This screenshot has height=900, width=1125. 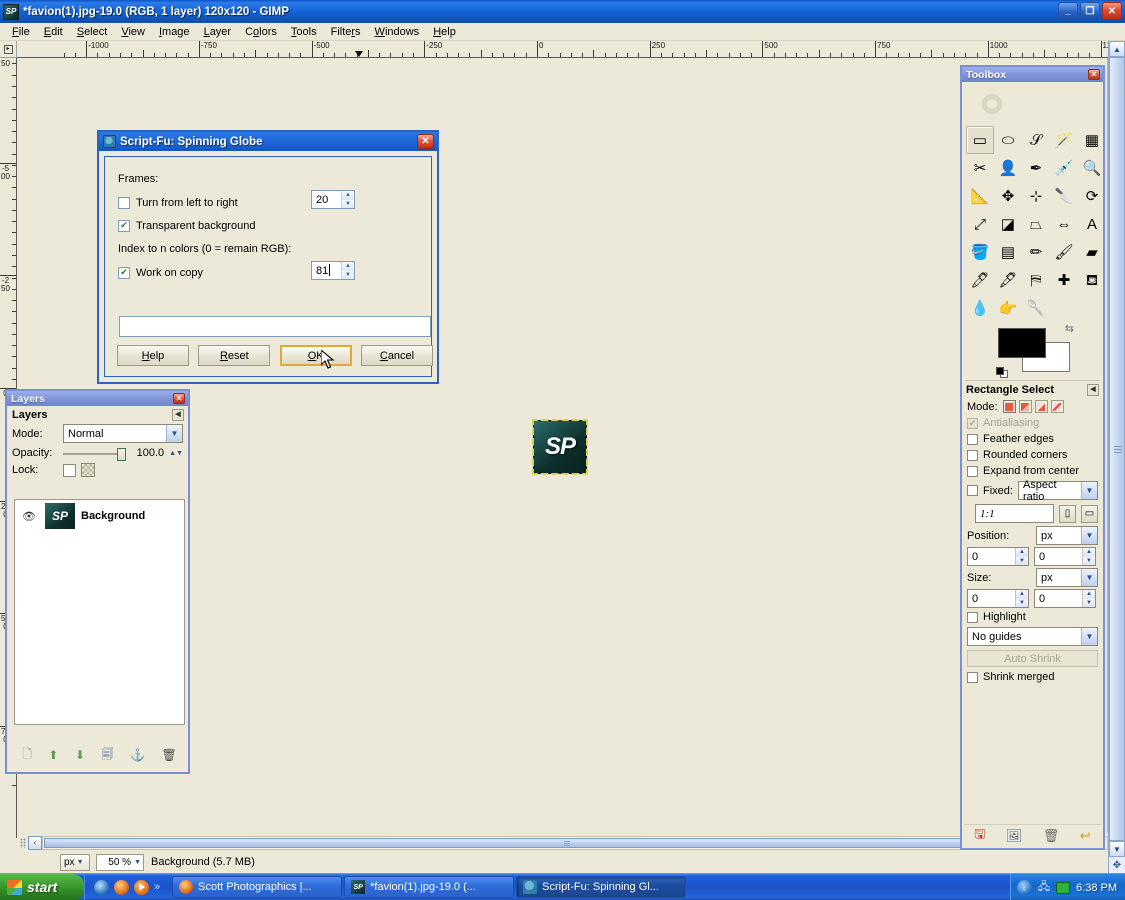 What do you see at coordinates (153, 355) in the screenshot?
I see `help-button: Help` at bounding box center [153, 355].